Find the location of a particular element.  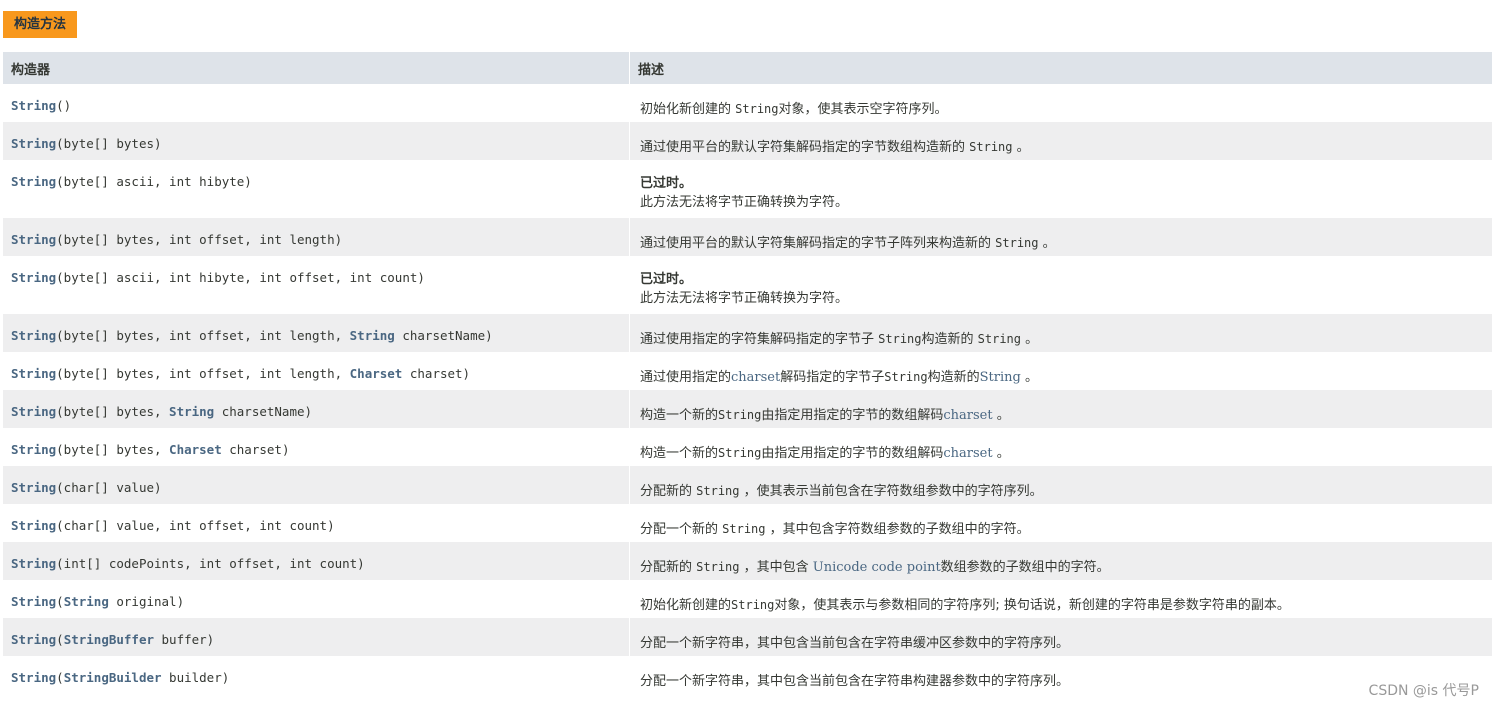

description-fragment: 由指定用指定的字节的数组解码 is located at coordinates (852, 415).